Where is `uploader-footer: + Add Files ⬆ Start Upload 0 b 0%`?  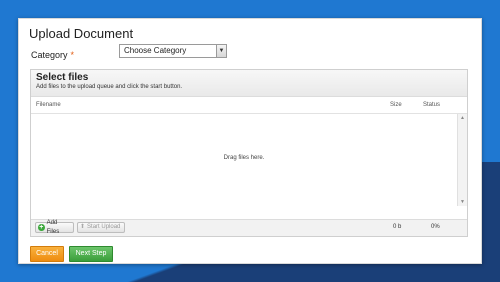 uploader-footer: + Add Files ⬆ Start Upload 0 b 0% is located at coordinates (249, 227).